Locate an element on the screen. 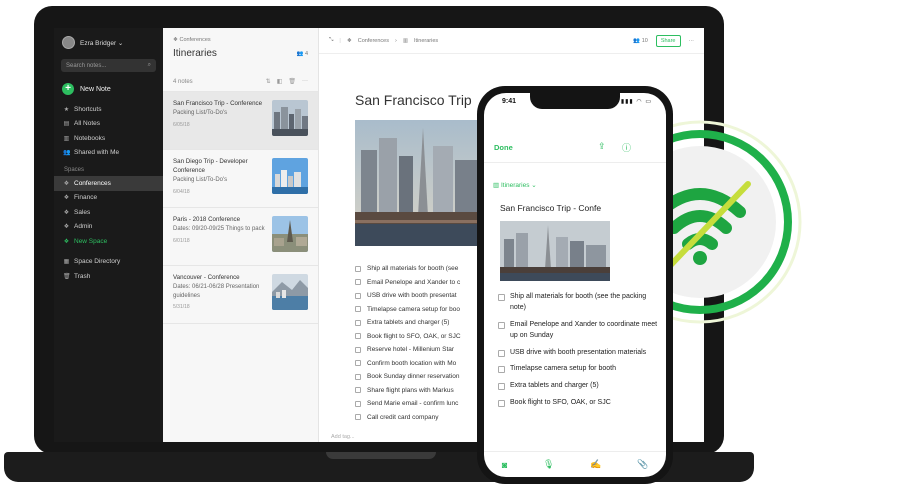 The image size is (900, 487). chevron-right-icon: › is located at coordinates (395, 40).